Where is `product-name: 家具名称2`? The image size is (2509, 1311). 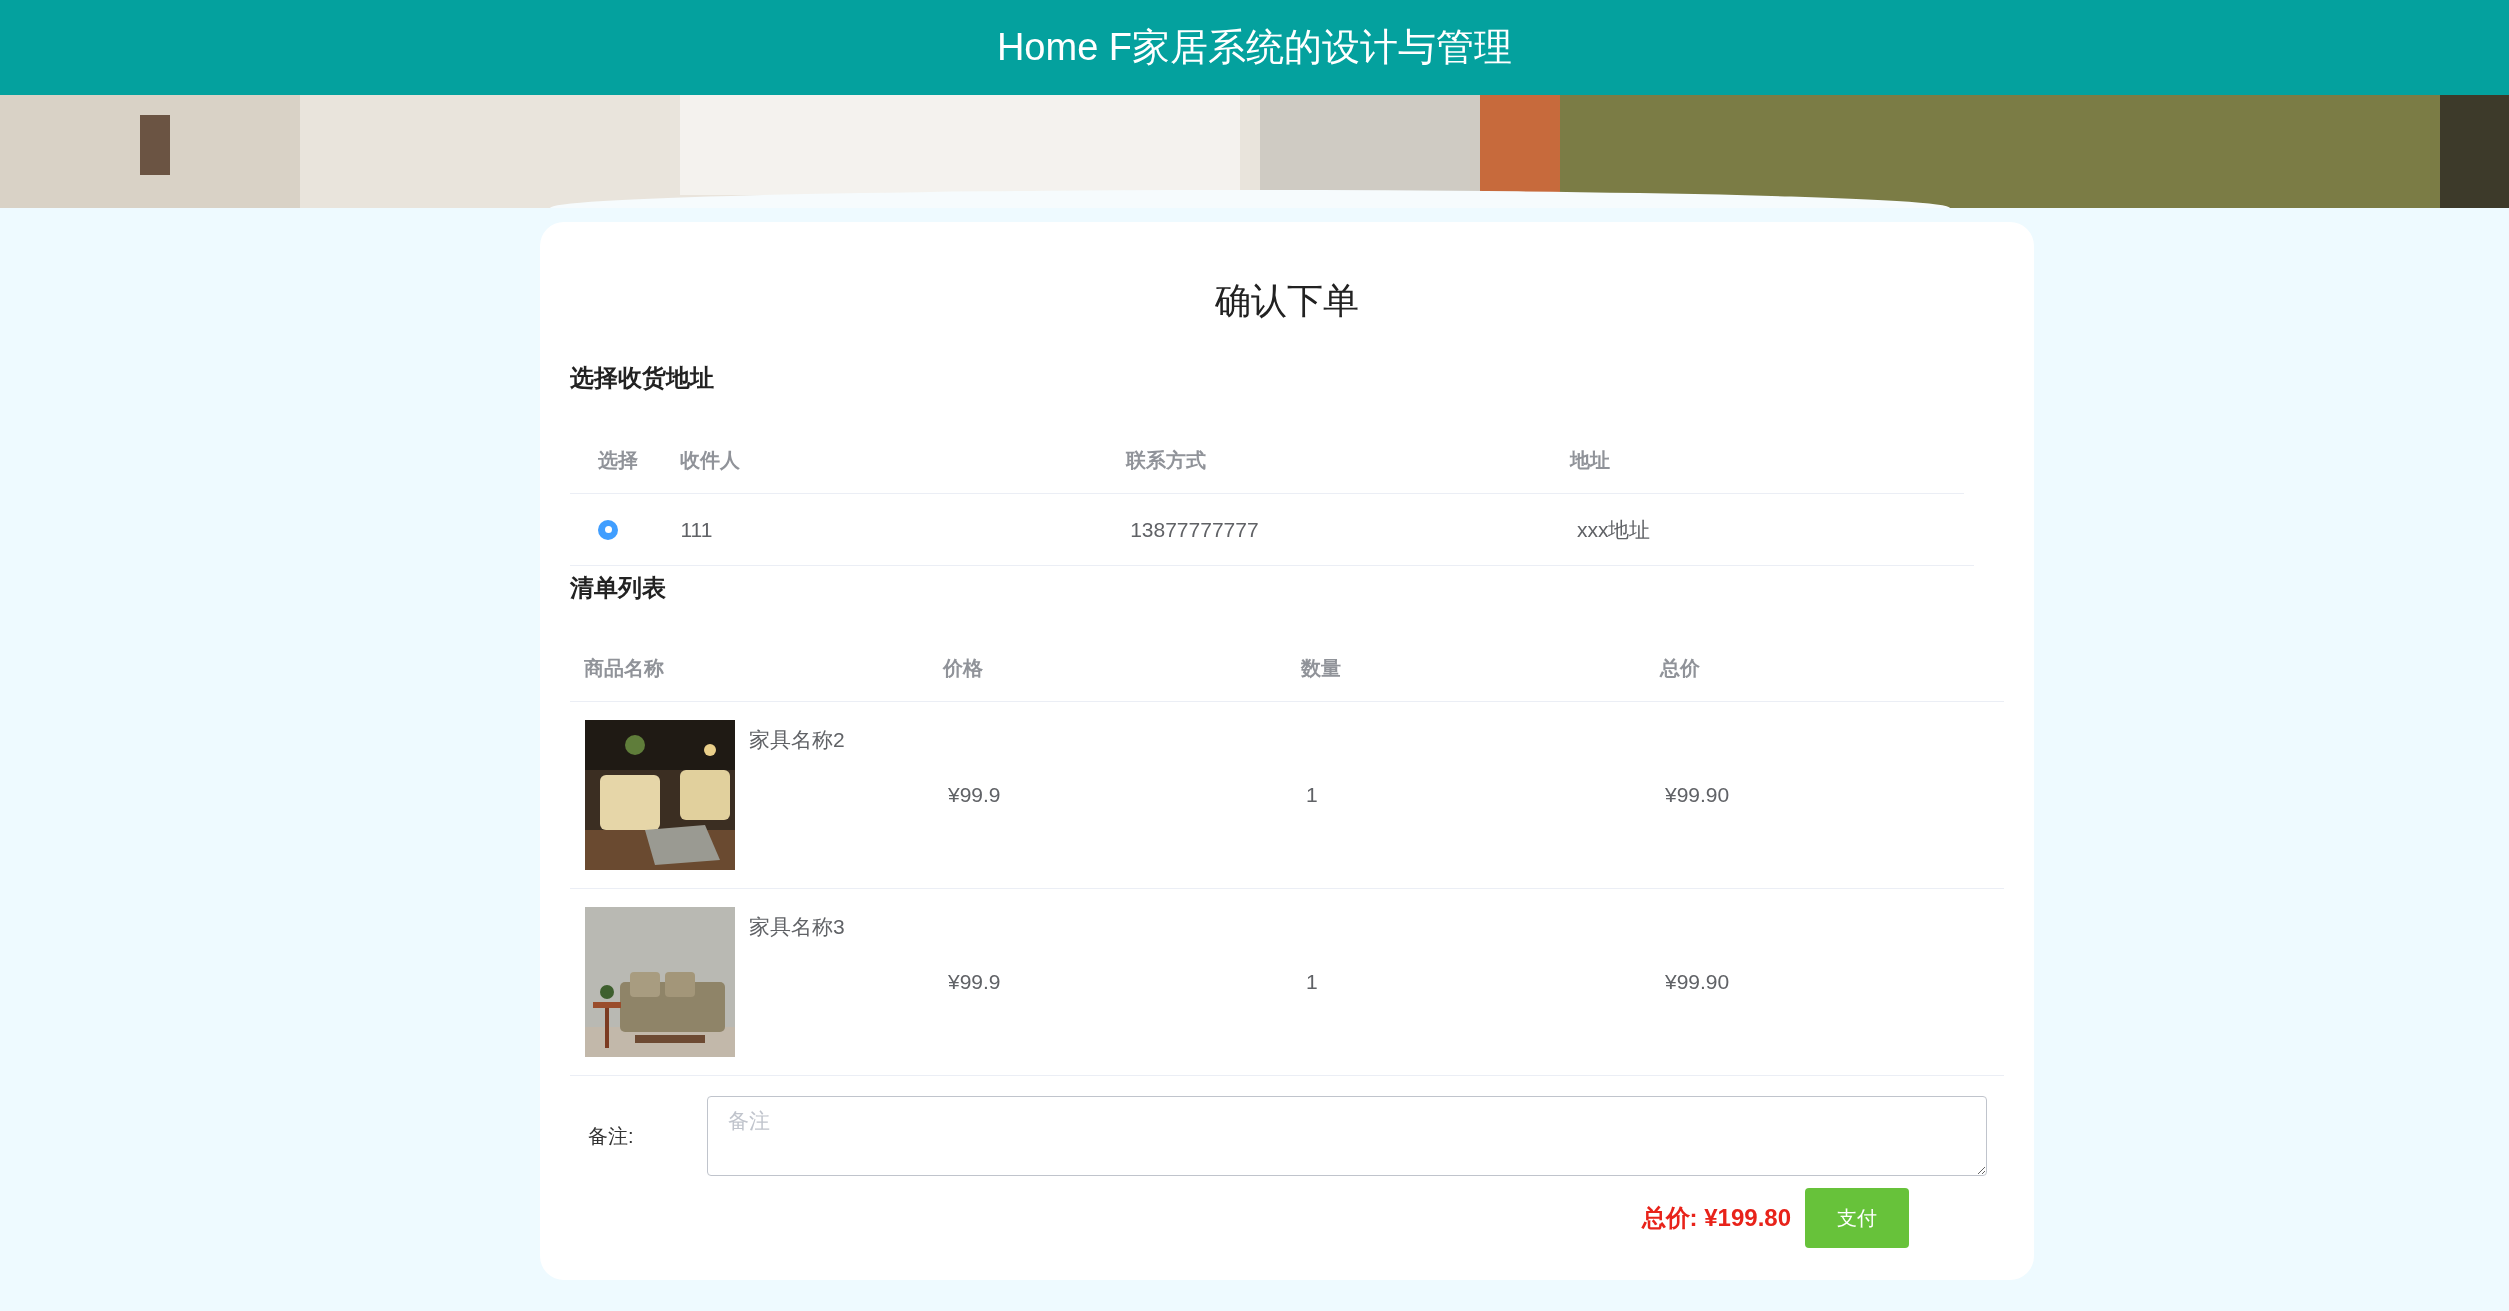
product-name: 家具名称2 is located at coordinates (797, 740).